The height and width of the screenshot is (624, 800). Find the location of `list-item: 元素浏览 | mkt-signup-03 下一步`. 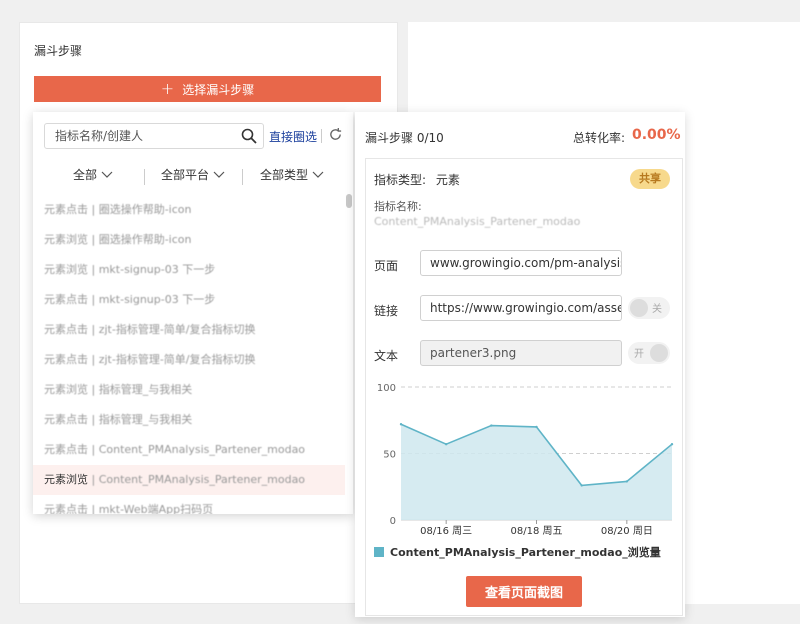

list-item: 元素浏览 | mkt-signup-03 下一步 is located at coordinates (193, 270).